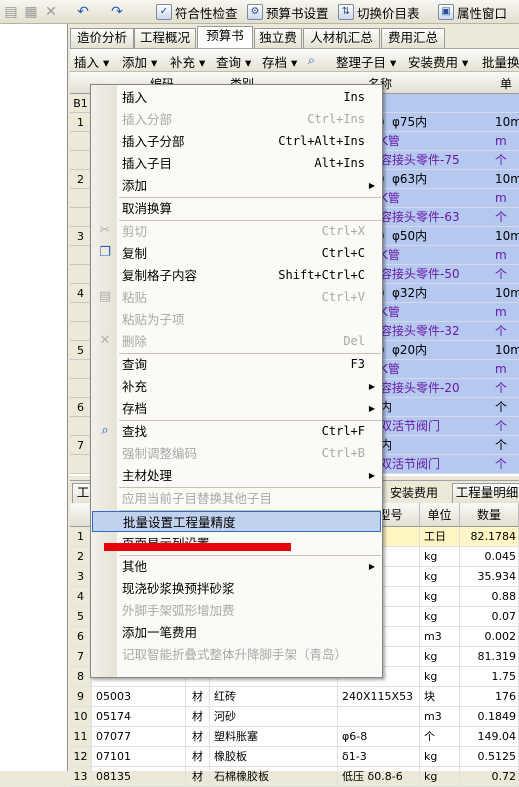  I want to click on table-row: 9 05003 材红砖 240X115X53 块 176, so click(294, 697).